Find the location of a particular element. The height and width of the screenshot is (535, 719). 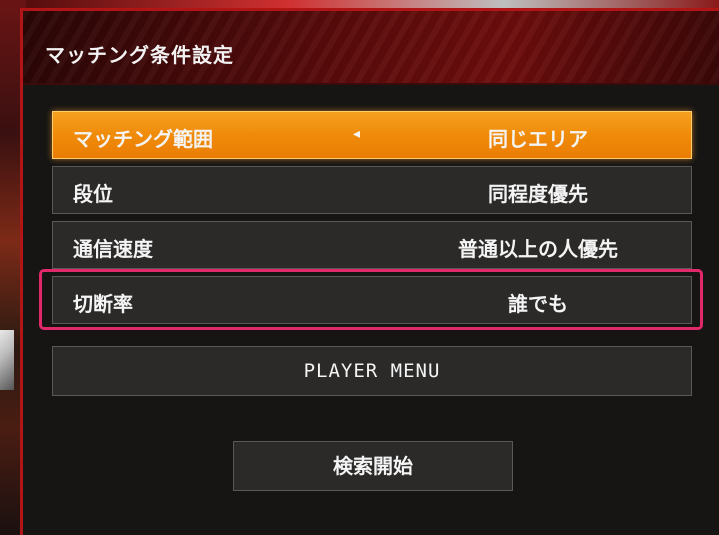

player-menu-button: PLAYER MENU is located at coordinates (372, 371).